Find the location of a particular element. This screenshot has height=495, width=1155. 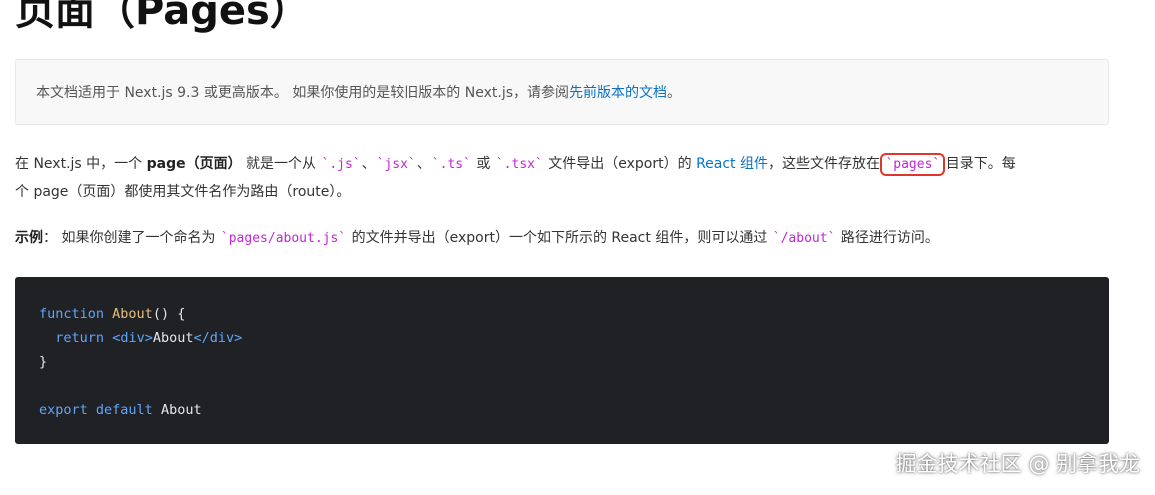

react-component-link: React 组件 is located at coordinates (732, 164).